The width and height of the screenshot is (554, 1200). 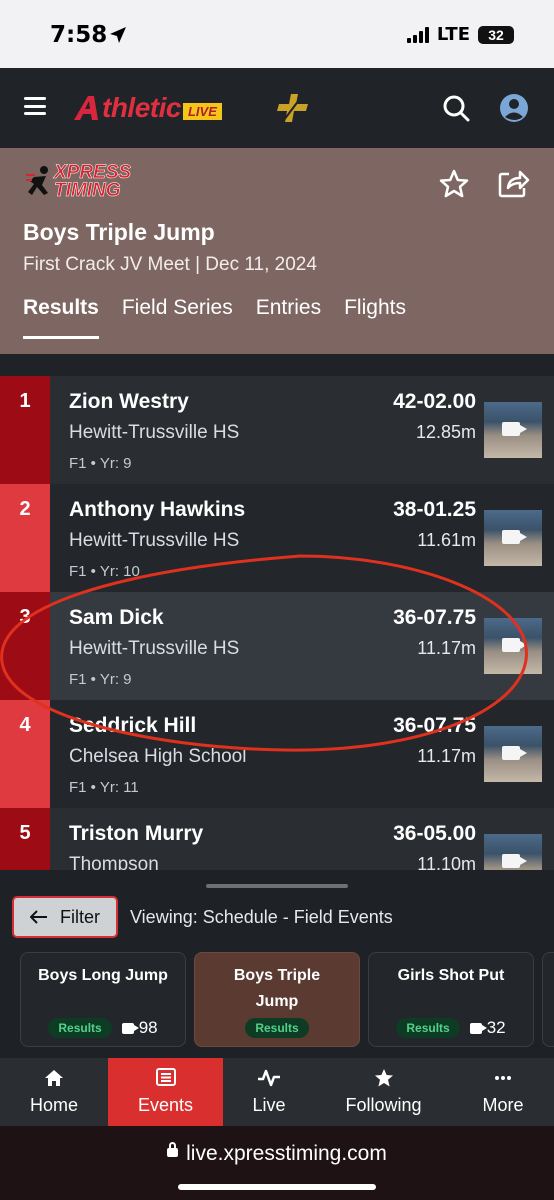 What do you see at coordinates (383, 1078) in the screenshot?
I see `star-filled-icon` at bounding box center [383, 1078].